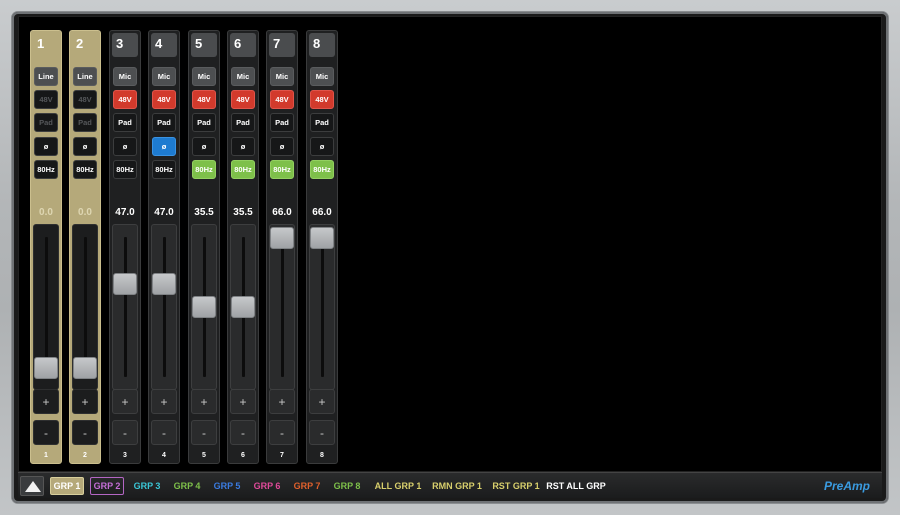 This screenshot has height=515, width=900. I want to click on channel-strip-2: 2Line48VPadø80Hz0.0+-2, so click(85, 247).